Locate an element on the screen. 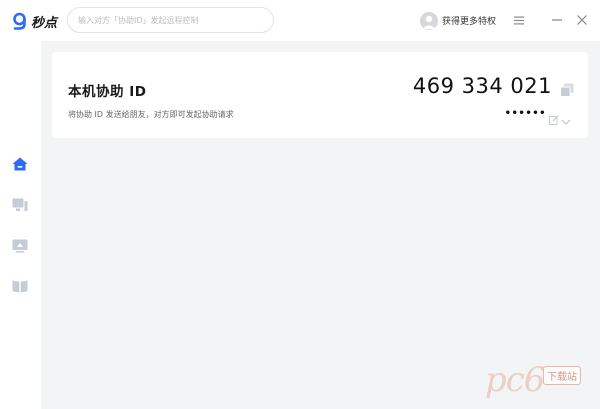  user-icon is located at coordinates (429, 22).